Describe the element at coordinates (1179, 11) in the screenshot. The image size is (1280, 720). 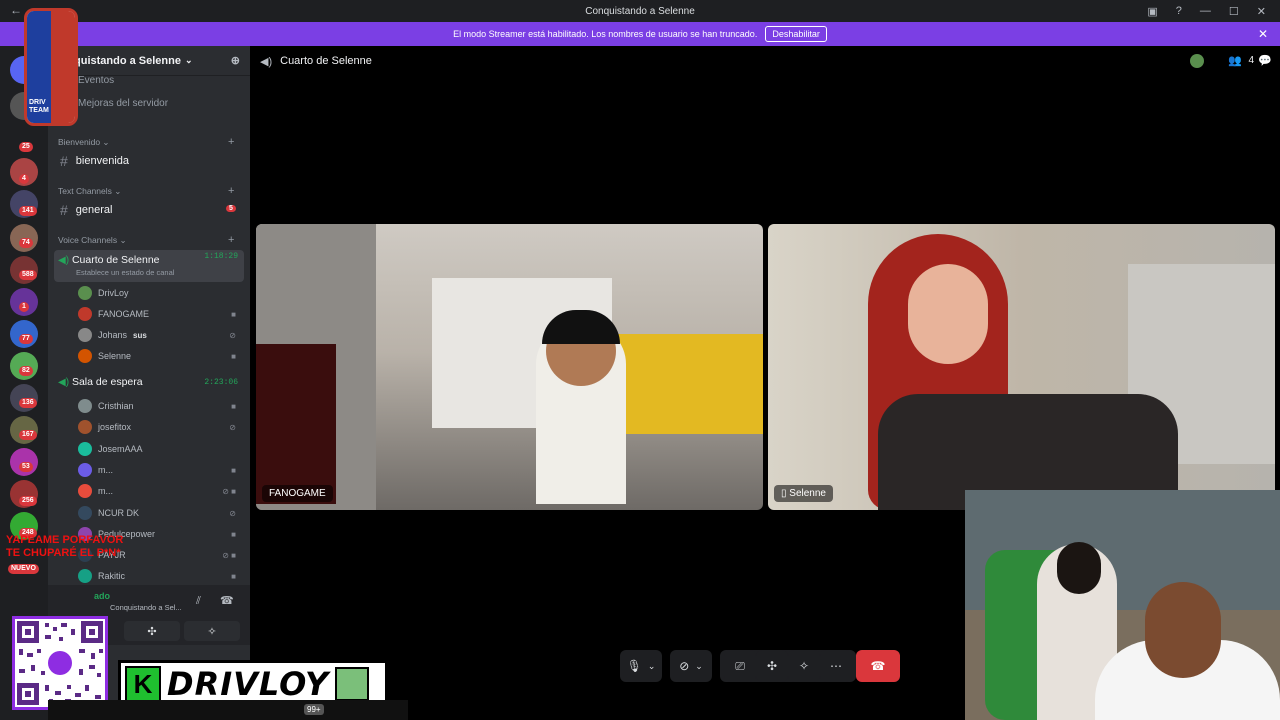
I see `help-icon: ?` at that location.